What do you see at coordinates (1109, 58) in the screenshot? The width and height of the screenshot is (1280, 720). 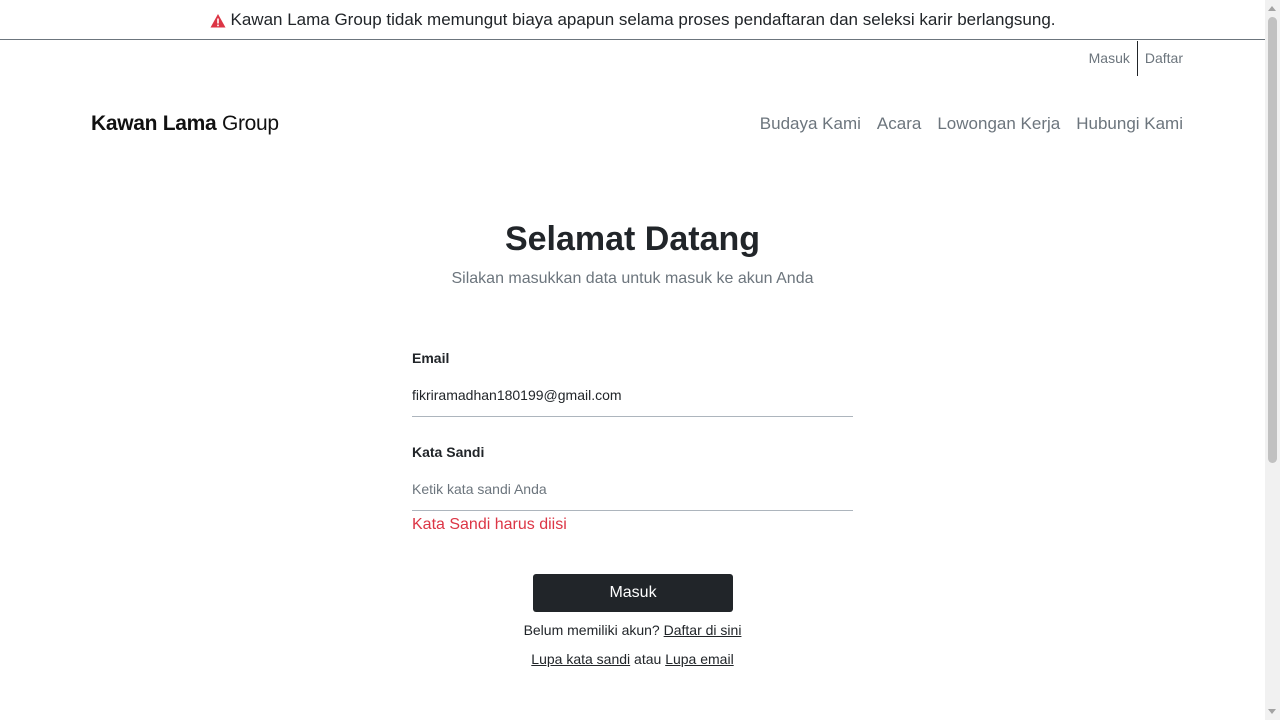 I see `login-link: Masuk` at bounding box center [1109, 58].